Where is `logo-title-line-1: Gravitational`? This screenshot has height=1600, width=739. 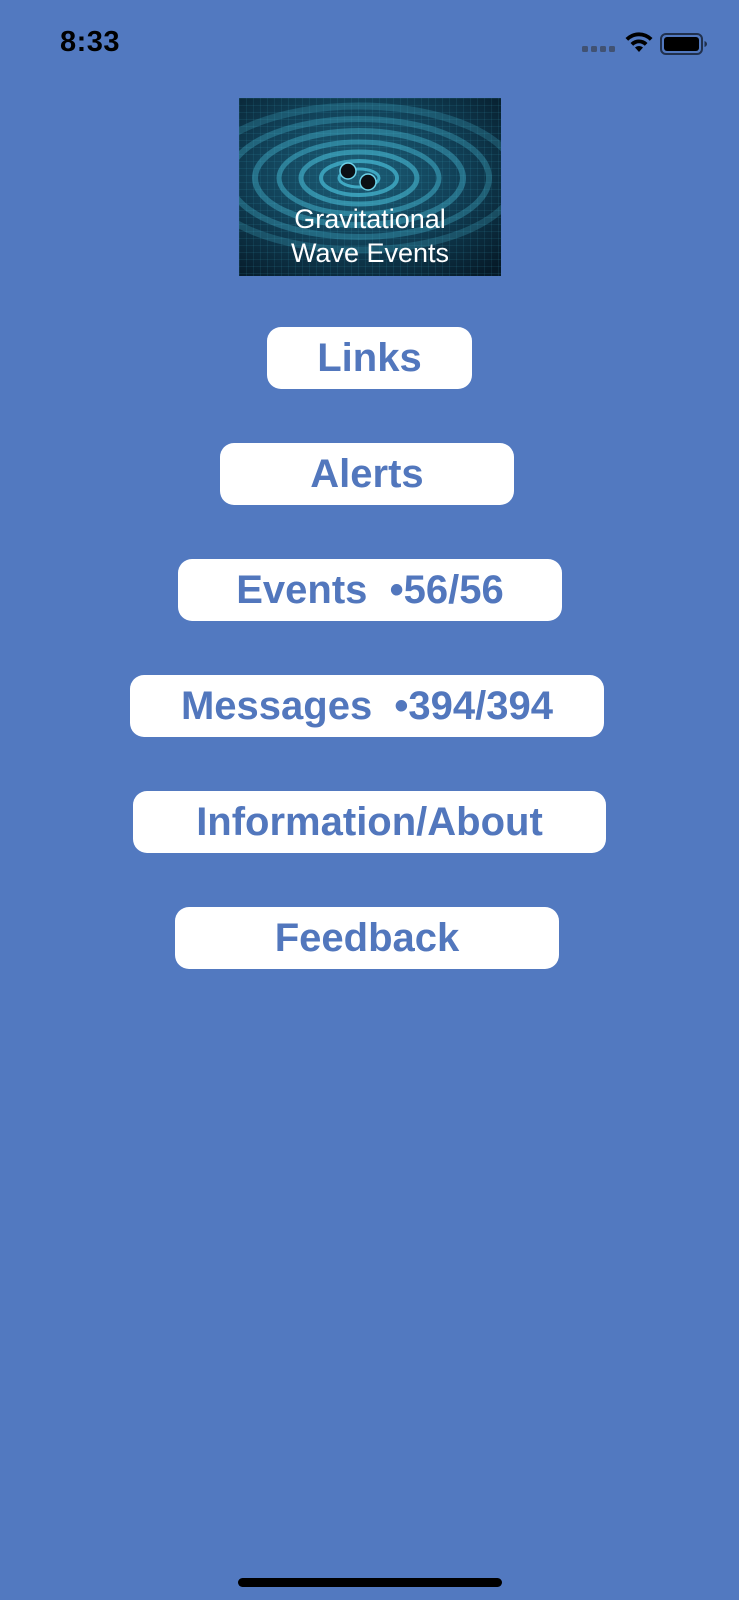 logo-title-line-1: Gravitational is located at coordinates (370, 219).